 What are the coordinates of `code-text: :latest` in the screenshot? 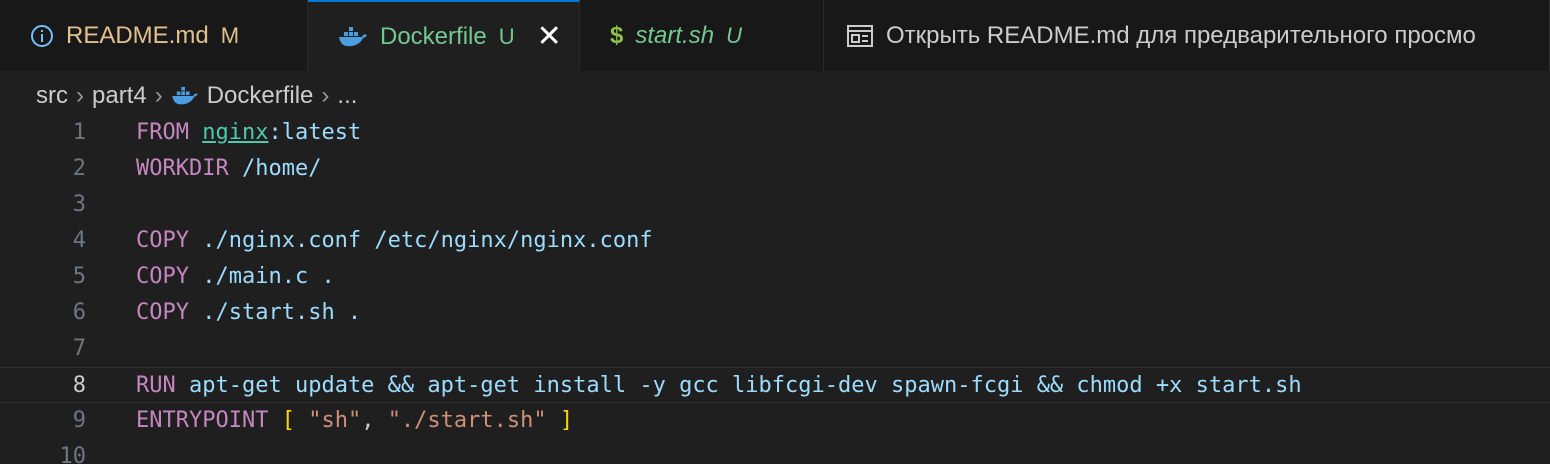 It's located at (315, 132).